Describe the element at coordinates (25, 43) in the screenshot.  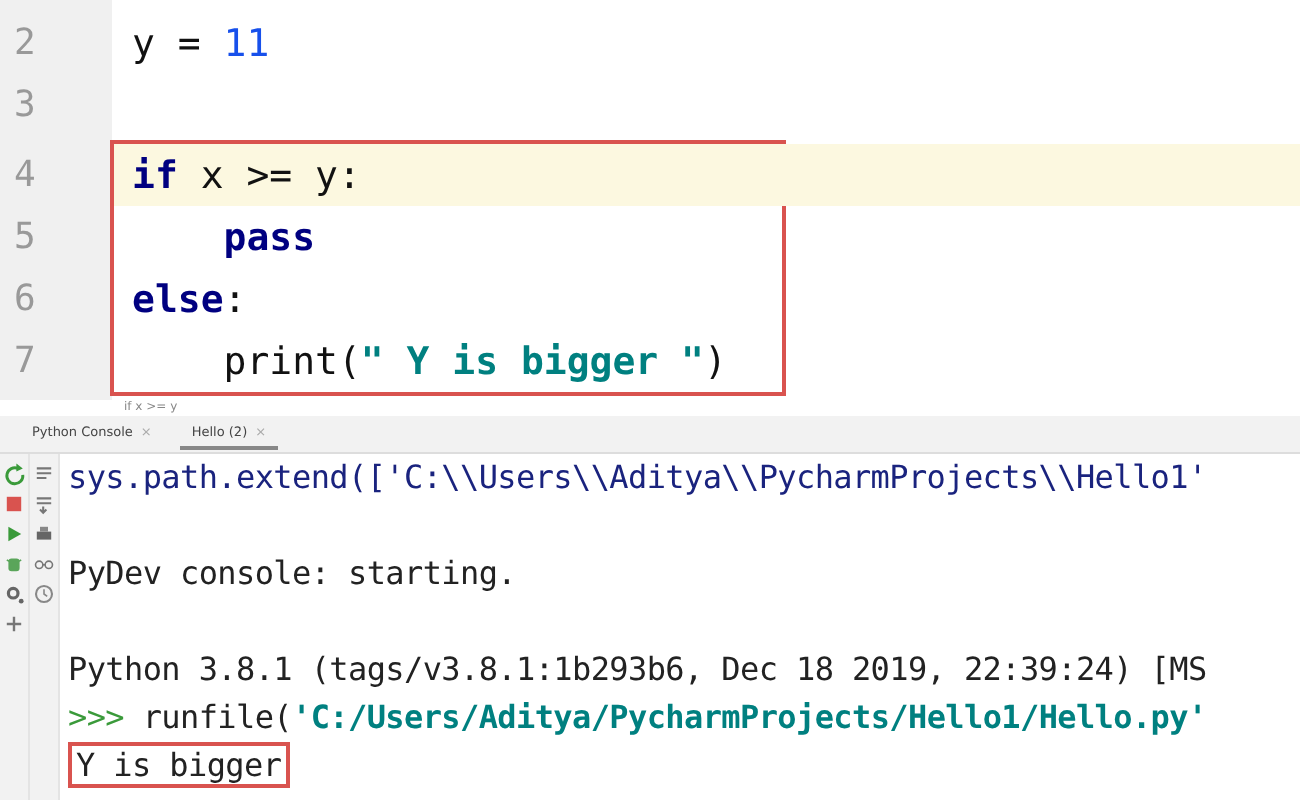
I see `line-number: 2` at that location.